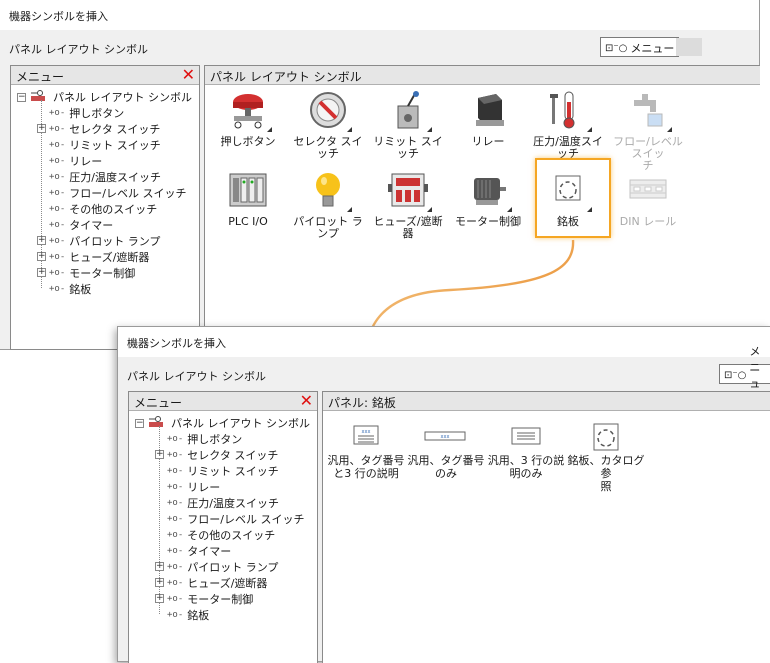 This screenshot has height=663, width=770. What do you see at coordinates (640, 47) in the screenshot?
I see `menu-button: ⊡⁻○ メニュー` at bounding box center [640, 47].